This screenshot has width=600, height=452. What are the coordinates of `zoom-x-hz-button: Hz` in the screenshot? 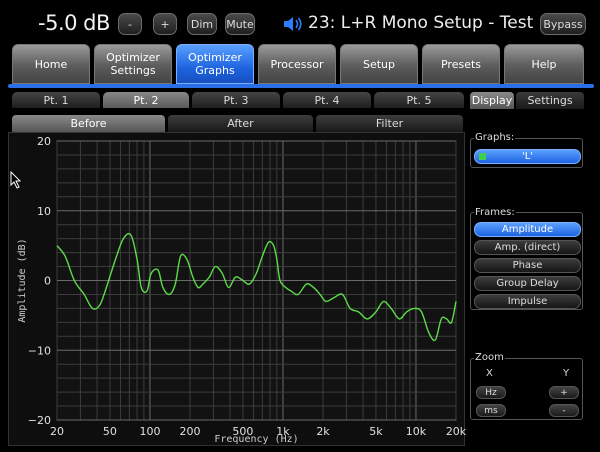 It's located at (491, 392).